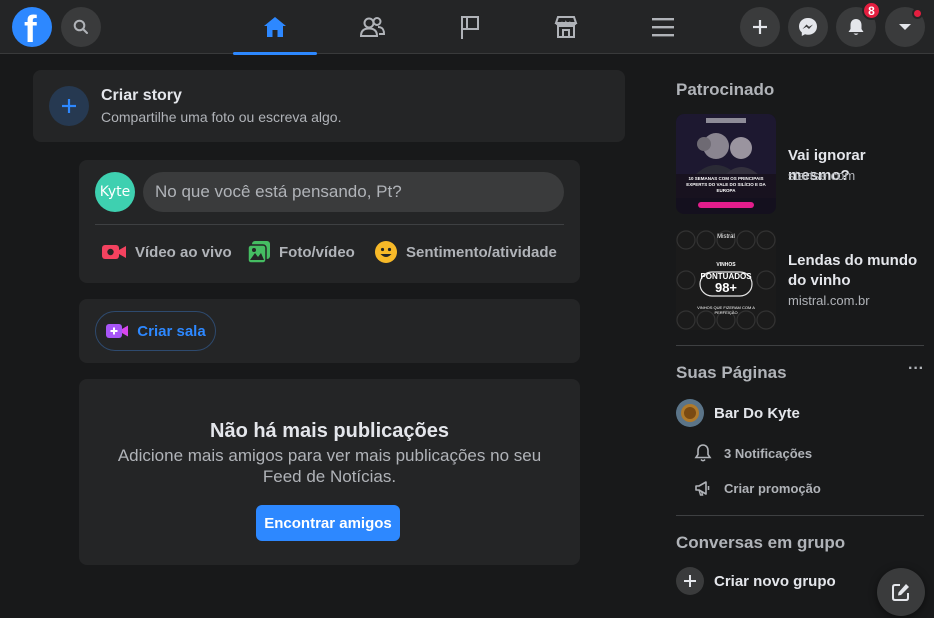  What do you see at coordinates (916, 369) in the screenshot?
I see `pages-more-options-button: ···` at bounding box center [916, 369].